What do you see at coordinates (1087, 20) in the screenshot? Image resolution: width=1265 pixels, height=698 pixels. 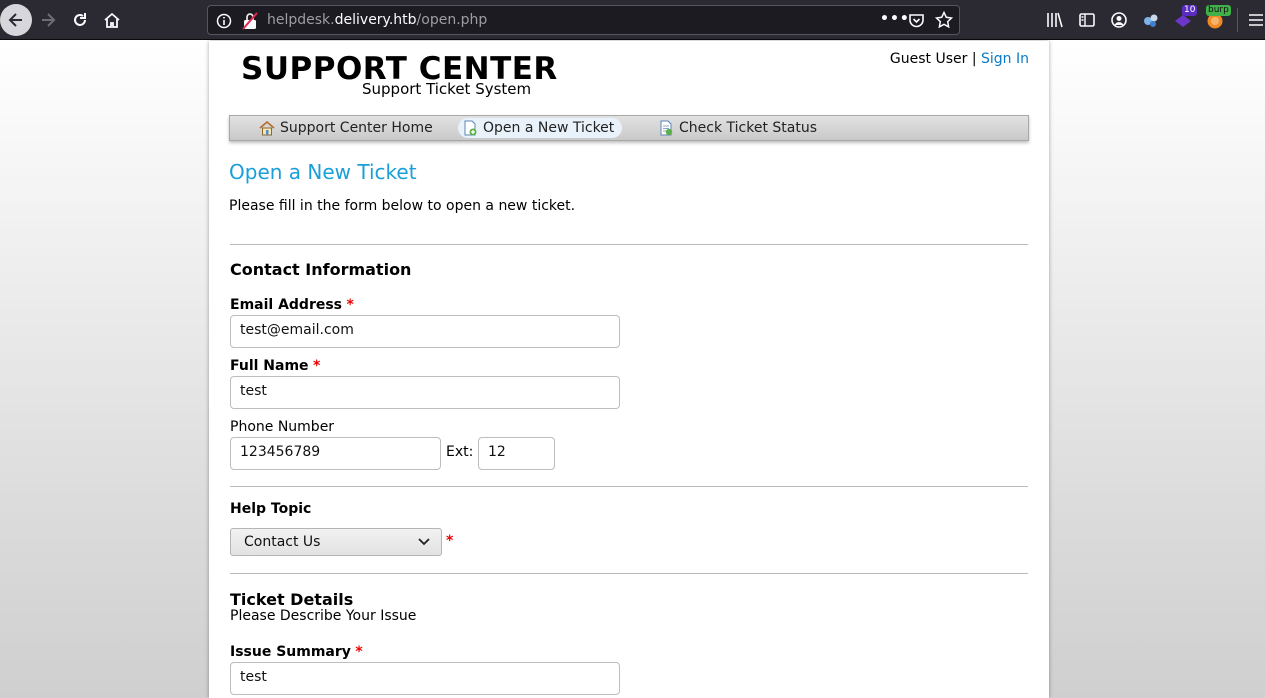 I see `sidebar-icon` at bounding box center [1087, 20].